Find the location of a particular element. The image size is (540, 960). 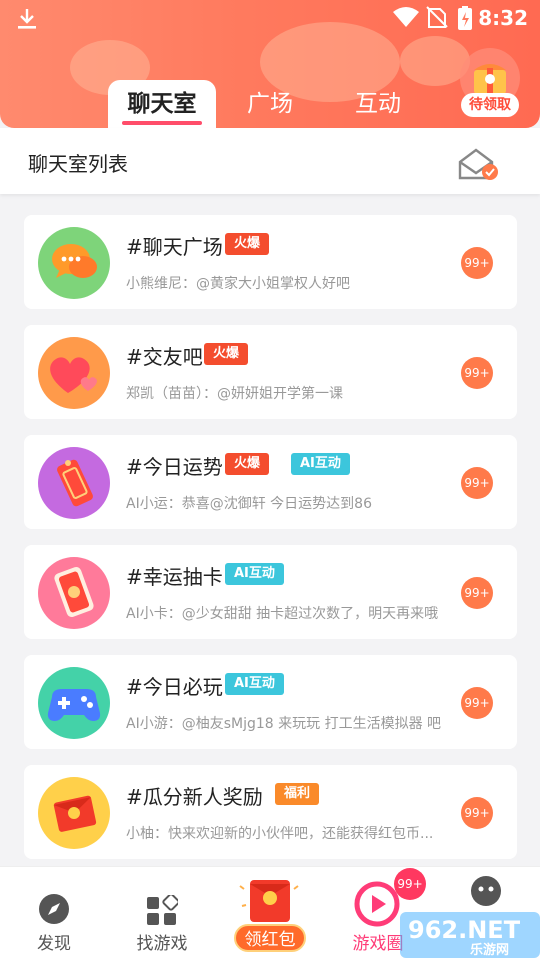

nav-label: 找游戏 is located at coordinates (162, 944).